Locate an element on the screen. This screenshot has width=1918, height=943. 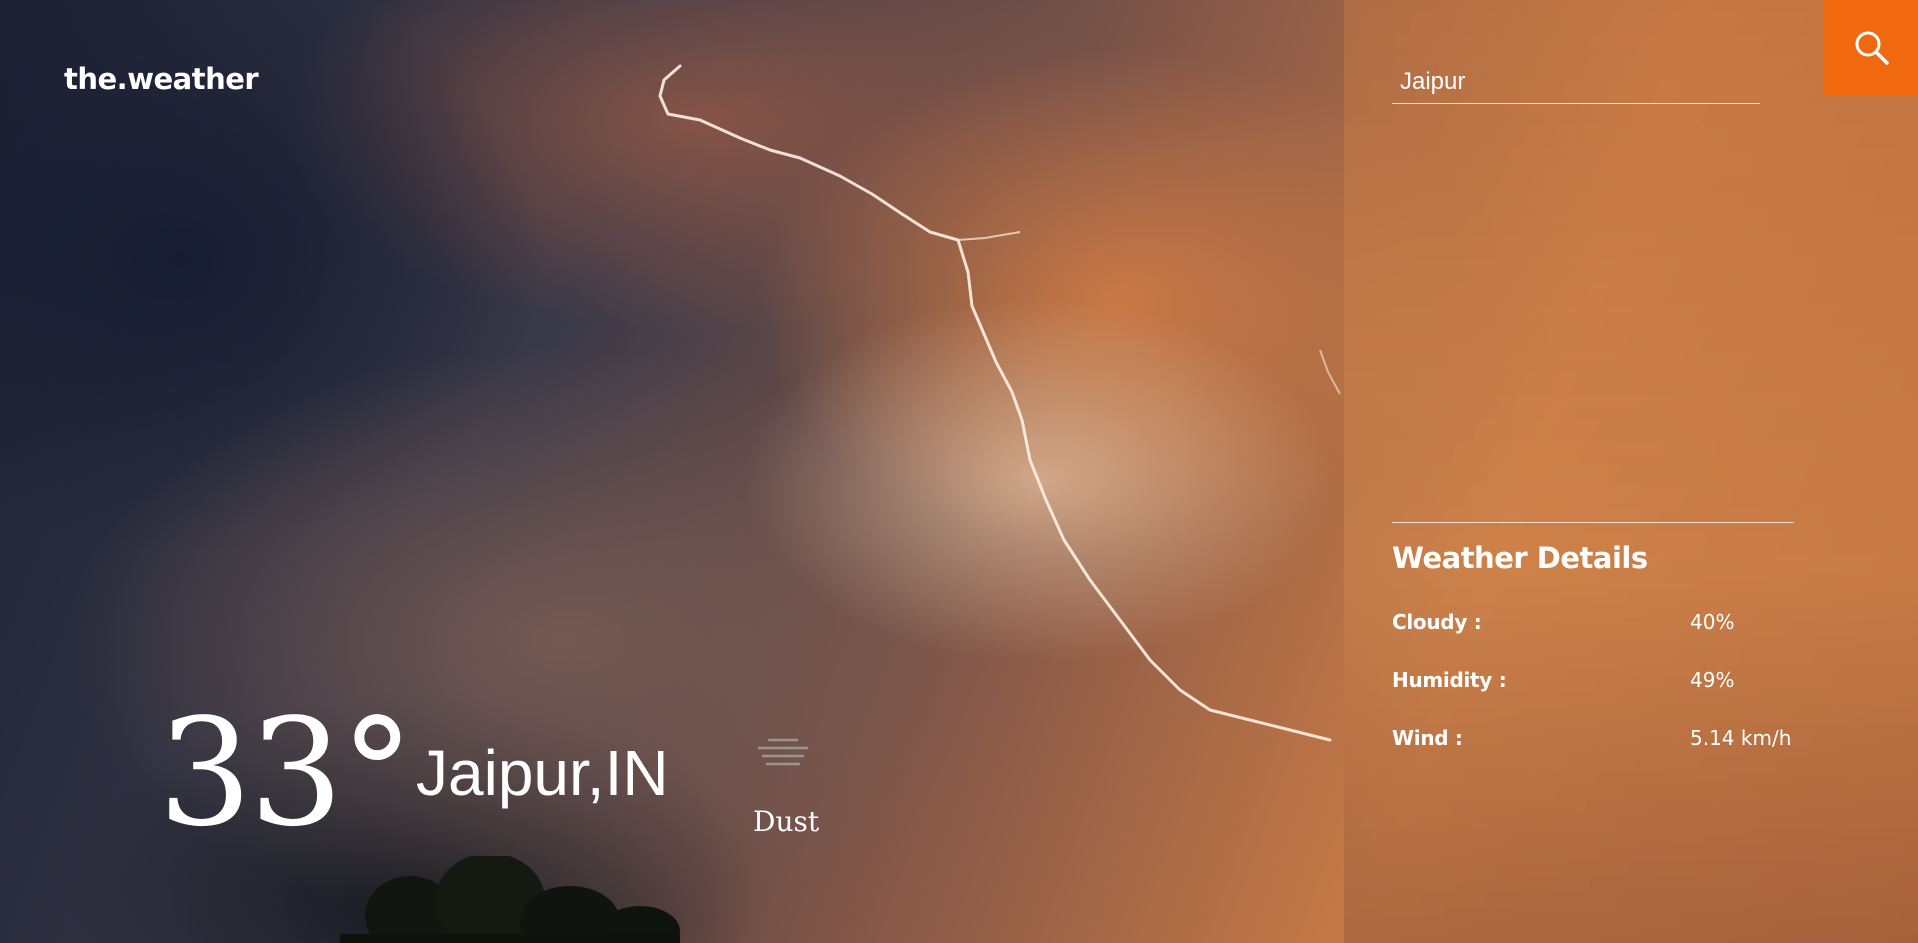
detail-value: 40% is located at coordinates (1712, 622).